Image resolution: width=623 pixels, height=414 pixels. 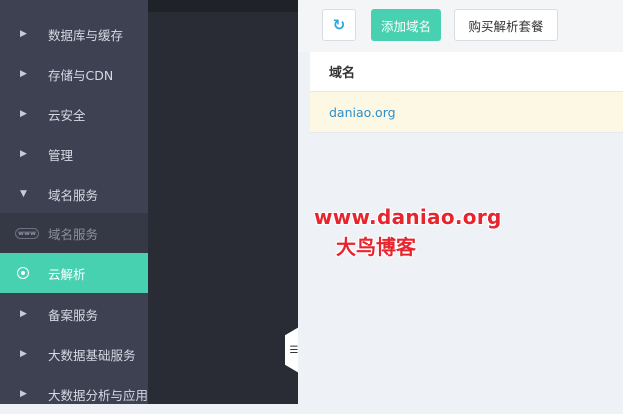 I want to click on watermark-url: www.daniao.org, so click(x=408, y=217).